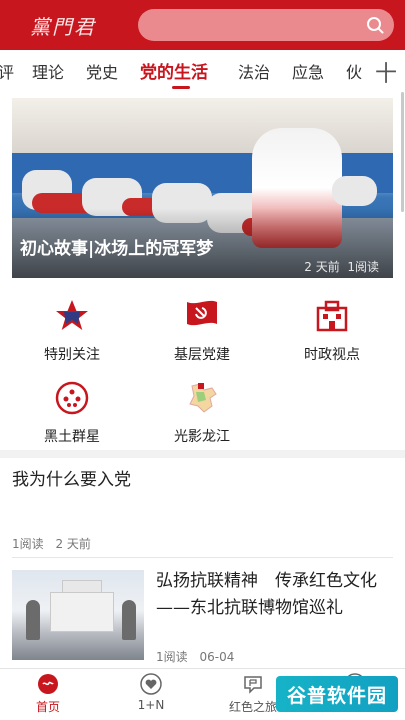 The image size is (405, 720). I want to click on shortcut-label: 黑土群星, so click(72, 437).